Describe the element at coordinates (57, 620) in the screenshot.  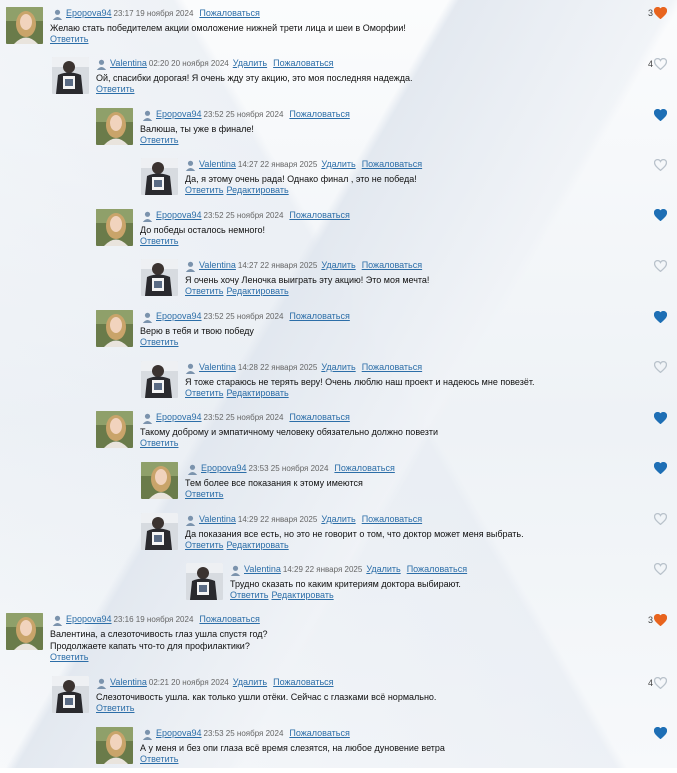
I see `user-icon` at that location.